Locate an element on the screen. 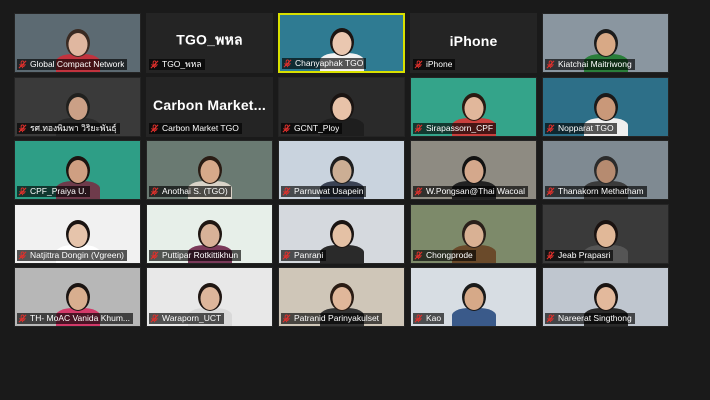 The width and height of the screenshot is (710, 400). participant-name-label: TGO_พหล is located at coordinates (177, 64).